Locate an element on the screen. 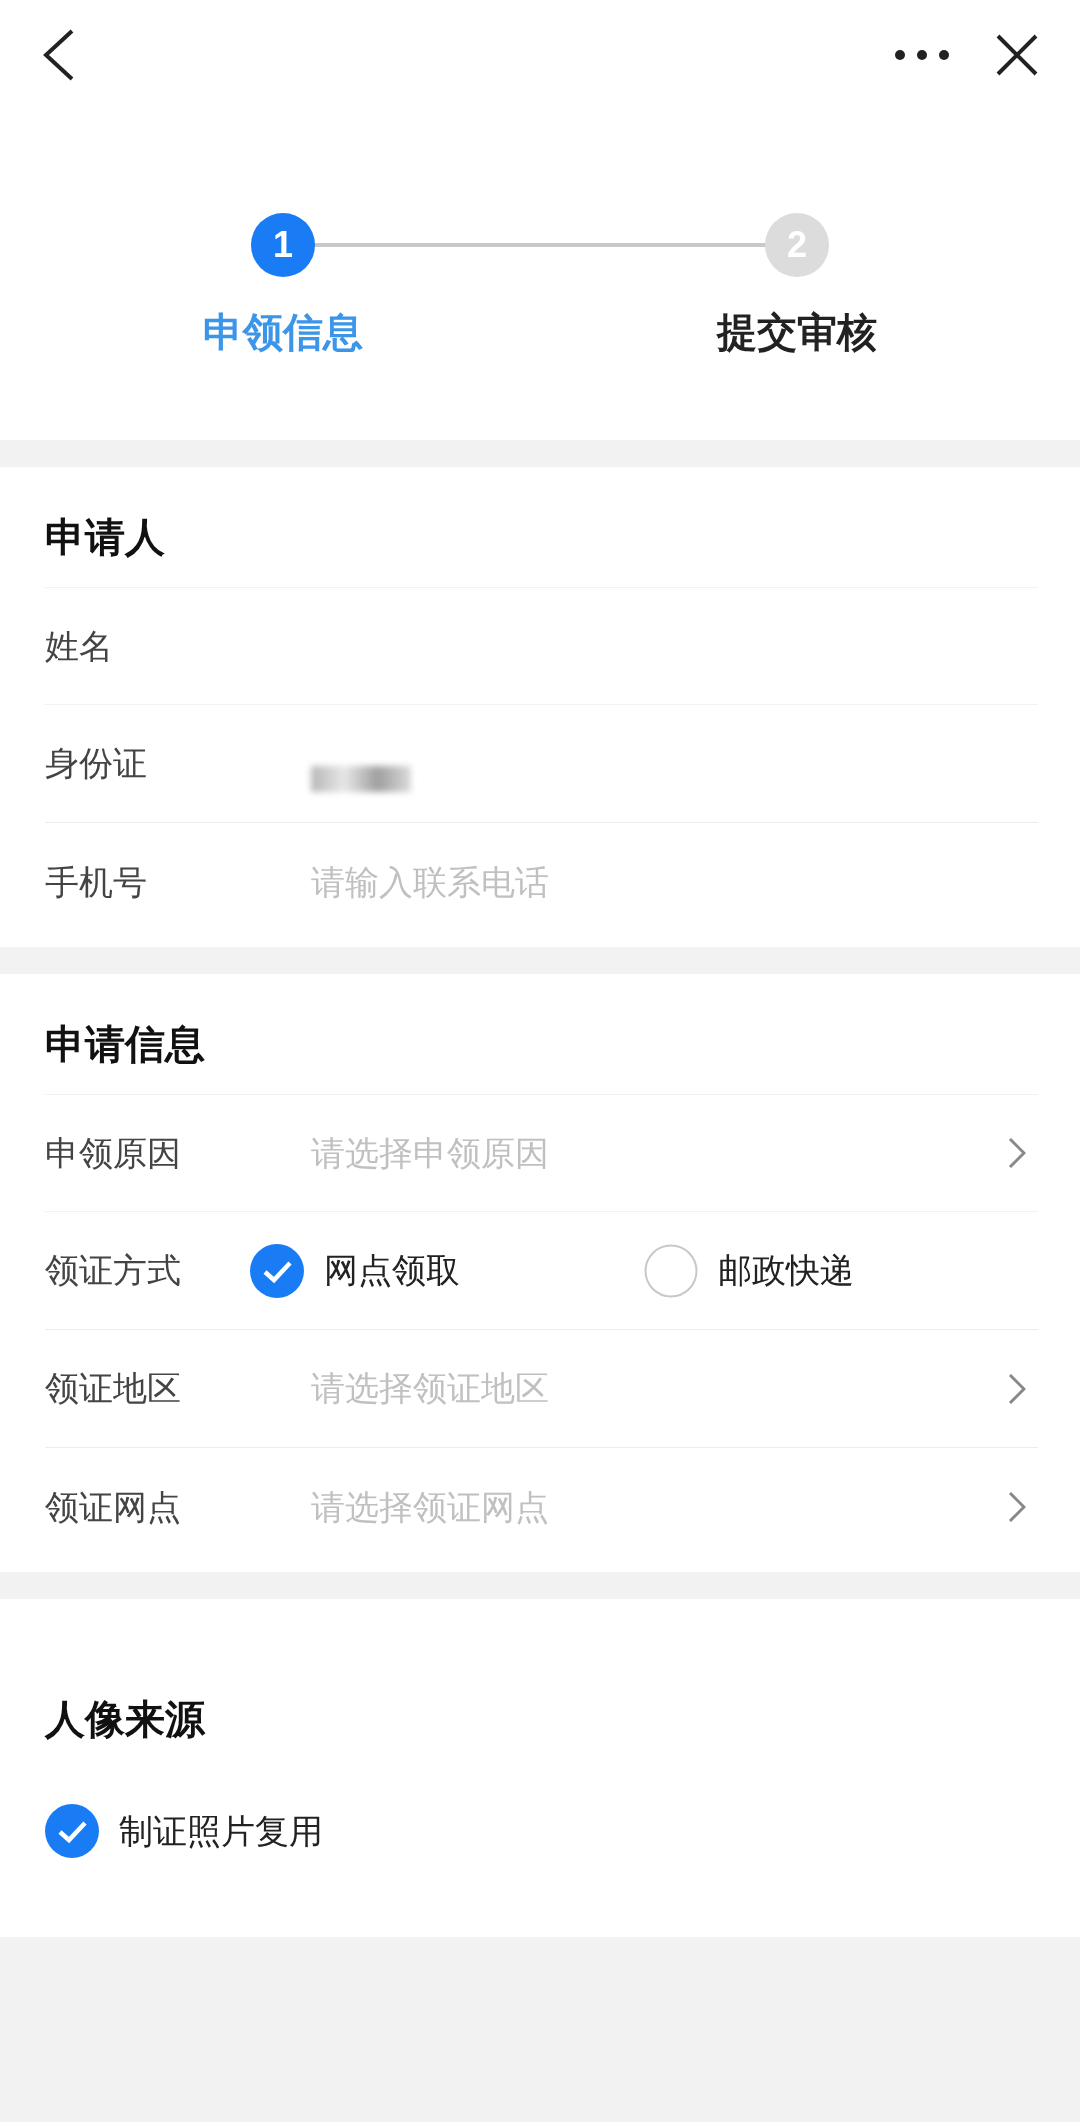 This screenshot has width=1080, height=2122. step-number: 1 is located at coordinates (283, 245).